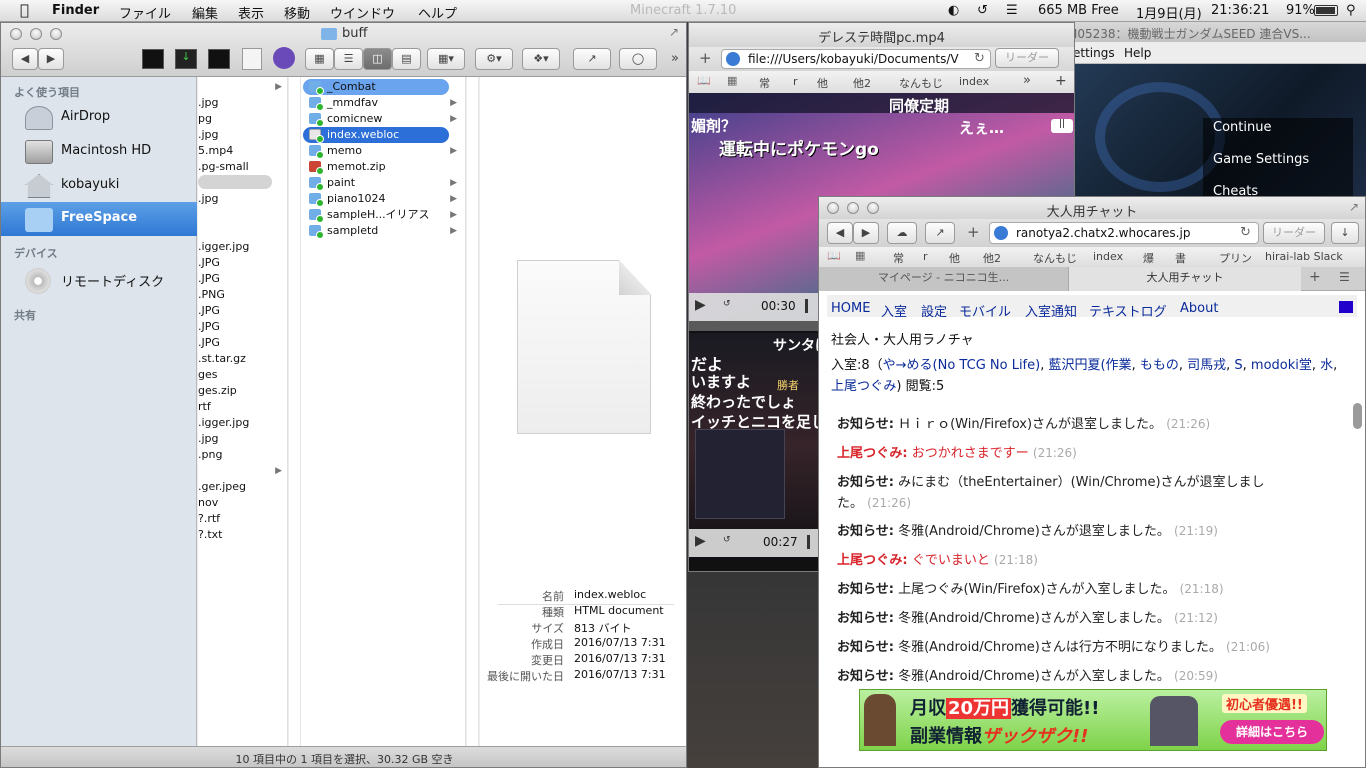  What do you see at coordinates (99, 151) in the screenshot?
I see `sidebar-item-macintosh-hd: Macintosh HD` at bounding box center [99, 151].